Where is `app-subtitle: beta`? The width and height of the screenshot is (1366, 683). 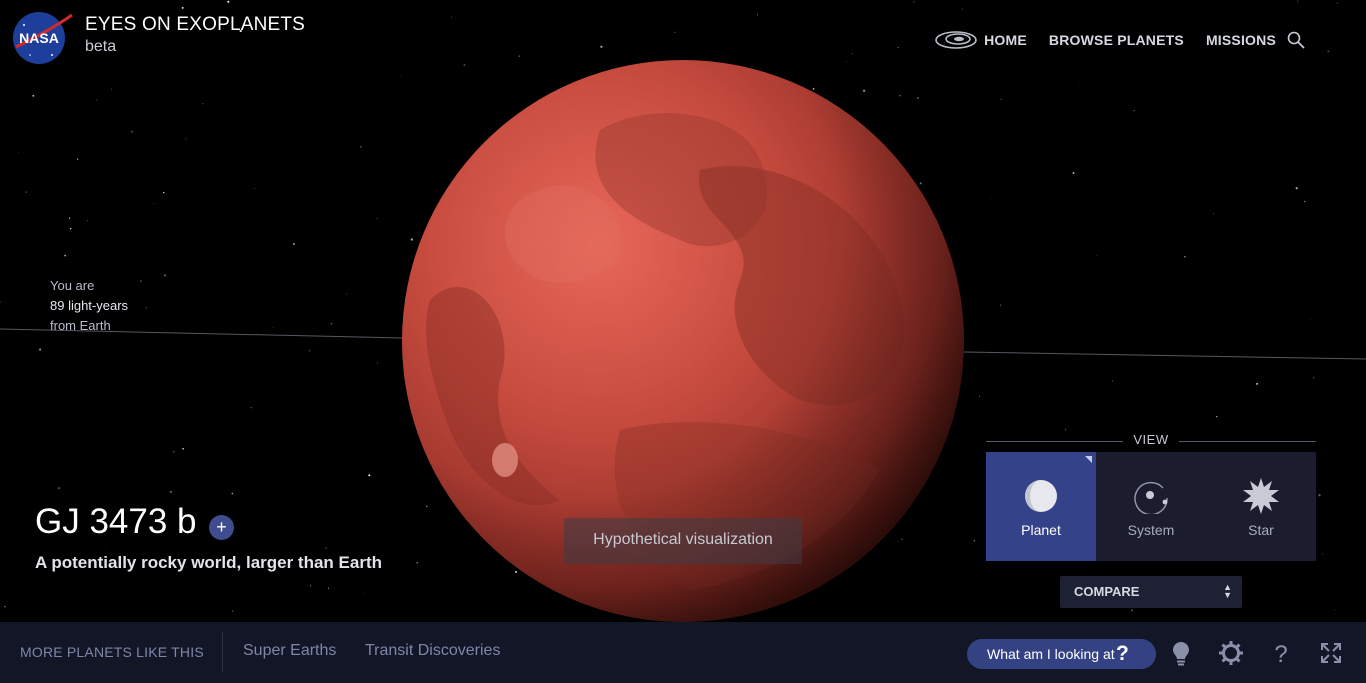
app-subtitle: beta is located at coordinates (101, 46).